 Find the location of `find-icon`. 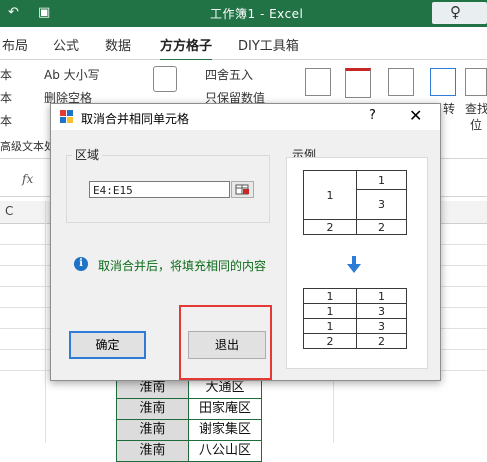

find-icon is located at coordinates (476, 82).